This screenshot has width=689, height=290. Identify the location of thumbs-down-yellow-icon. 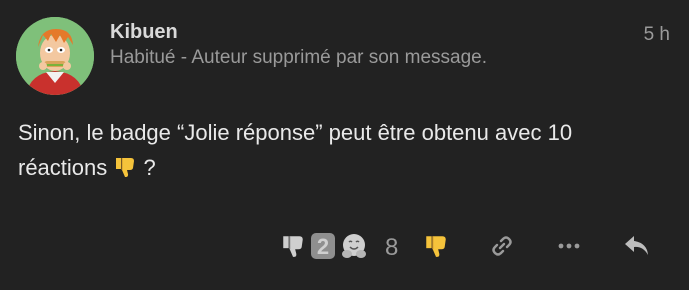
(436, 246).